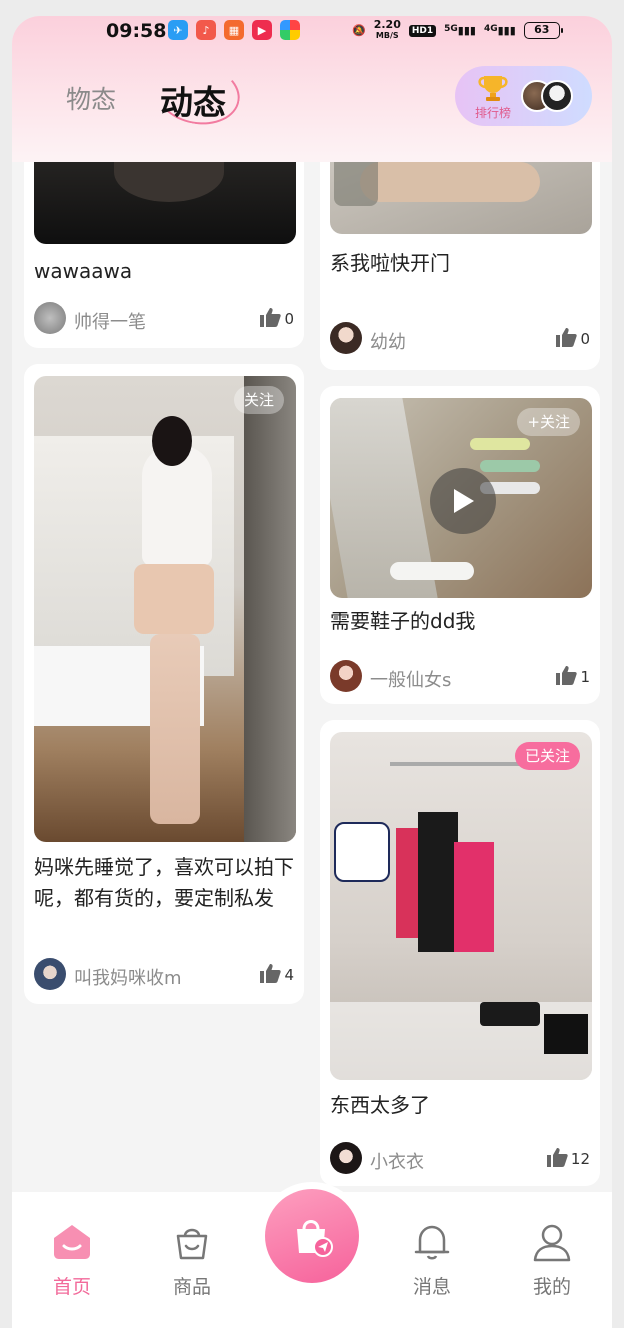 The image size is (624, 1328). What do you see at coordinates (548, 422) in the screenshot?
I see `follow-button: +关注` at bounding box center [548, 422].